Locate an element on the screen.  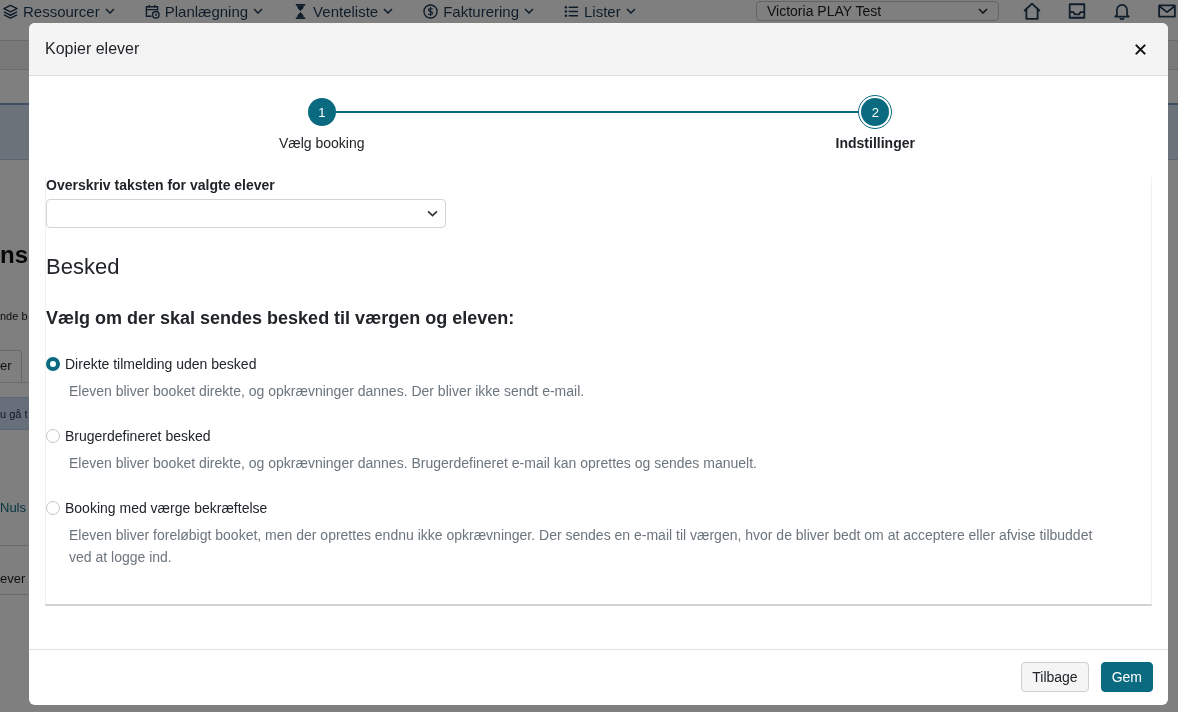
close-button is located at coordinates (1140, 49).